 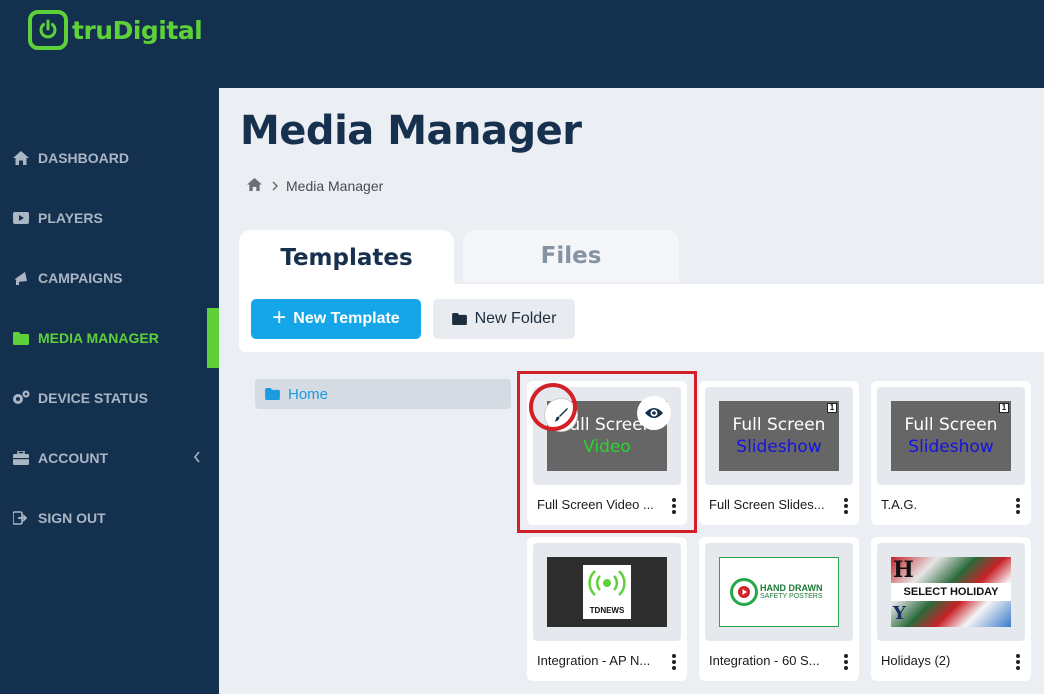 I want to click on sidebar-item-label: DEVICE STATUS, so click(x=93, y=398).